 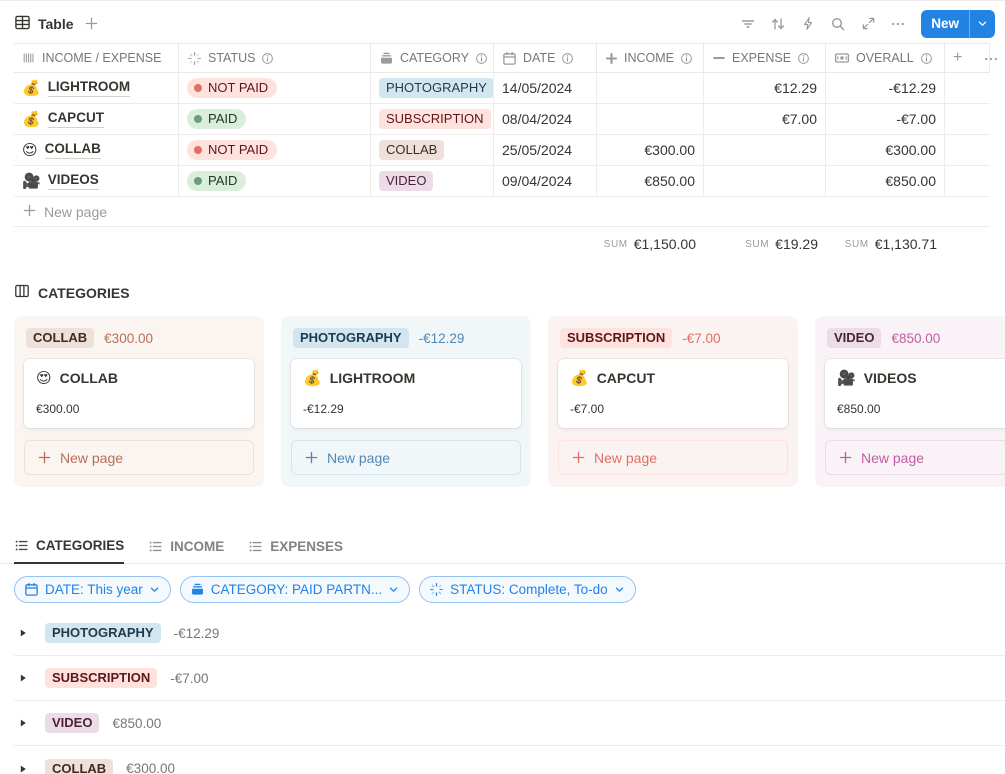 What do you see at coordinates (885, 150) in the screenshot?
I see `cell-overall: €300.00` at bounding box center [885, 150].